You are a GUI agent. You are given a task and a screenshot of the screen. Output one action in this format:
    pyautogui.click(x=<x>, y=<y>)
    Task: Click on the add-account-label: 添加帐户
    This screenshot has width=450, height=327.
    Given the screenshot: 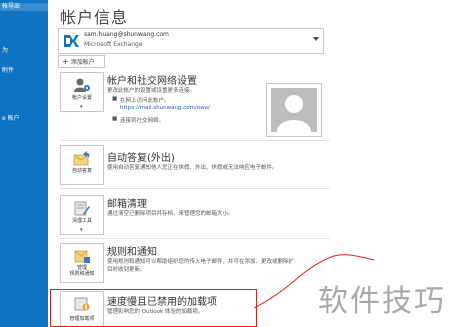 What is the action you would take?
    pyautogui.click(x=82, y=62)
    